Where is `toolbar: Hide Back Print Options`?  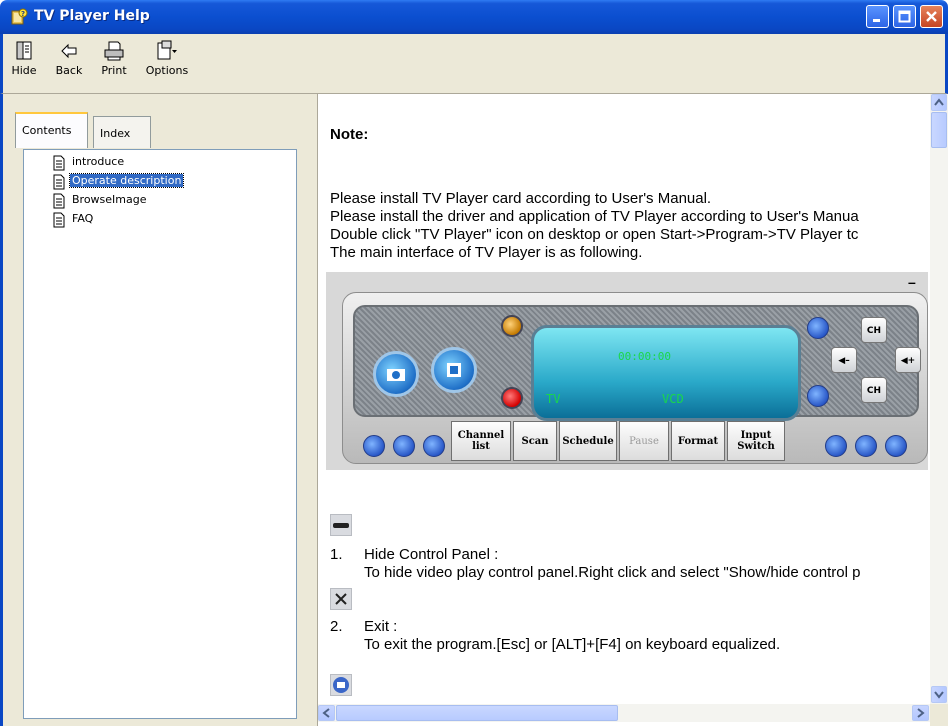
toolbar: Hide Back Print Options is located at coordinates (474, 64).